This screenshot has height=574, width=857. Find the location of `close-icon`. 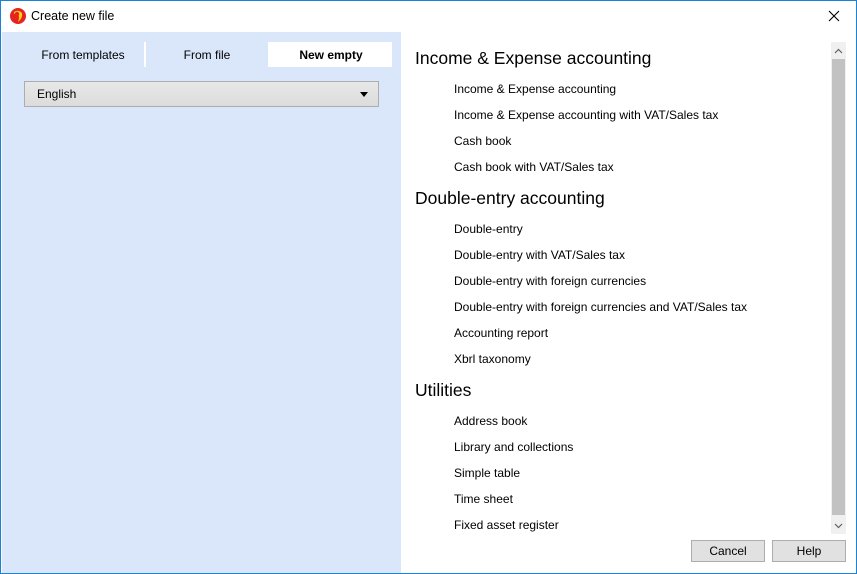

close-icon is located at coordinates (834, 16).